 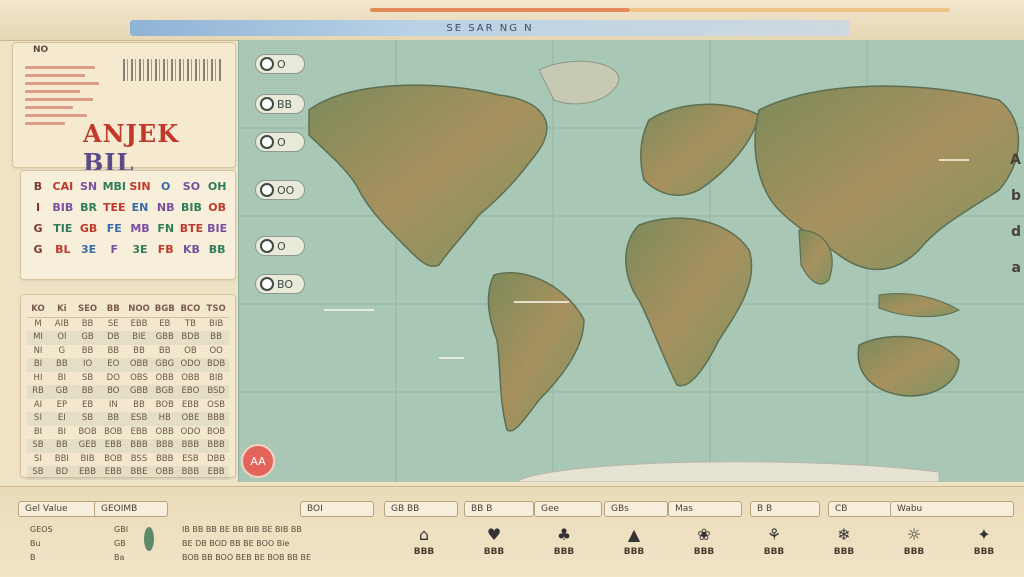 I want to click on table-cell: EBB, so click(x=113, y=472).